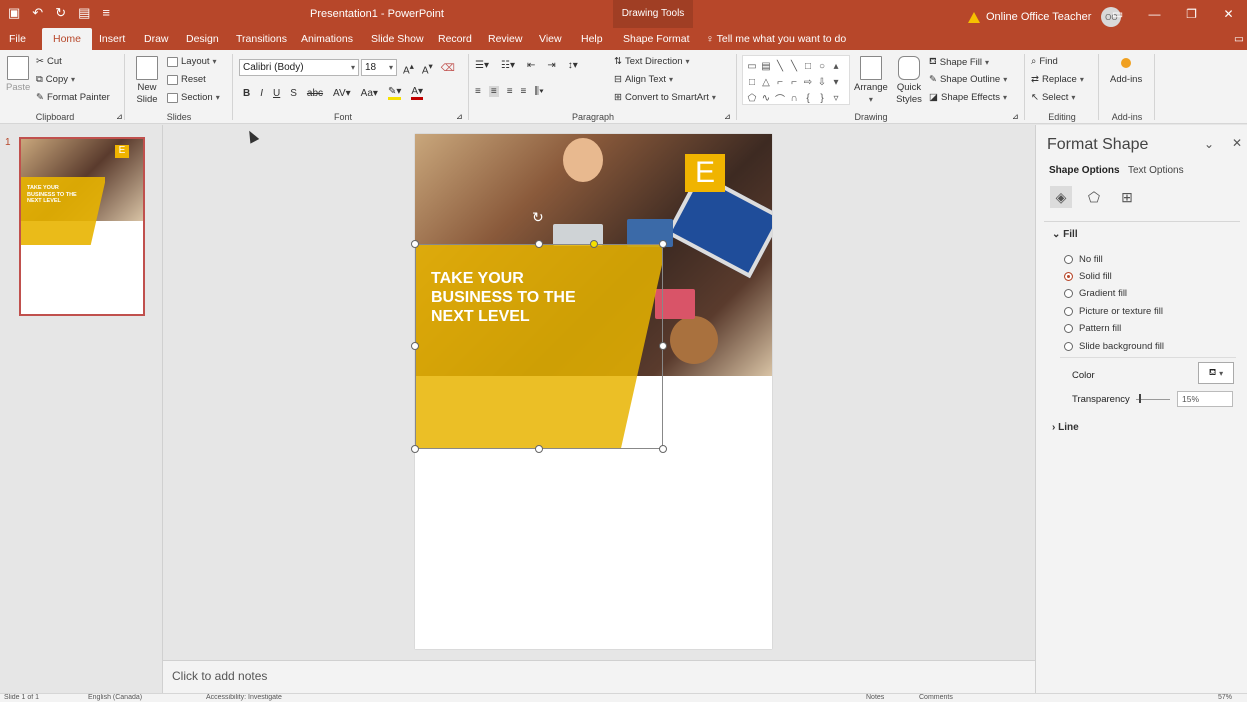 The image size is (1247, 702). What do you see at coordinates (808, 82) in the screenshot?
I see `shape-arrow-right-icon: ⇨` at bounding box center [808, 82].